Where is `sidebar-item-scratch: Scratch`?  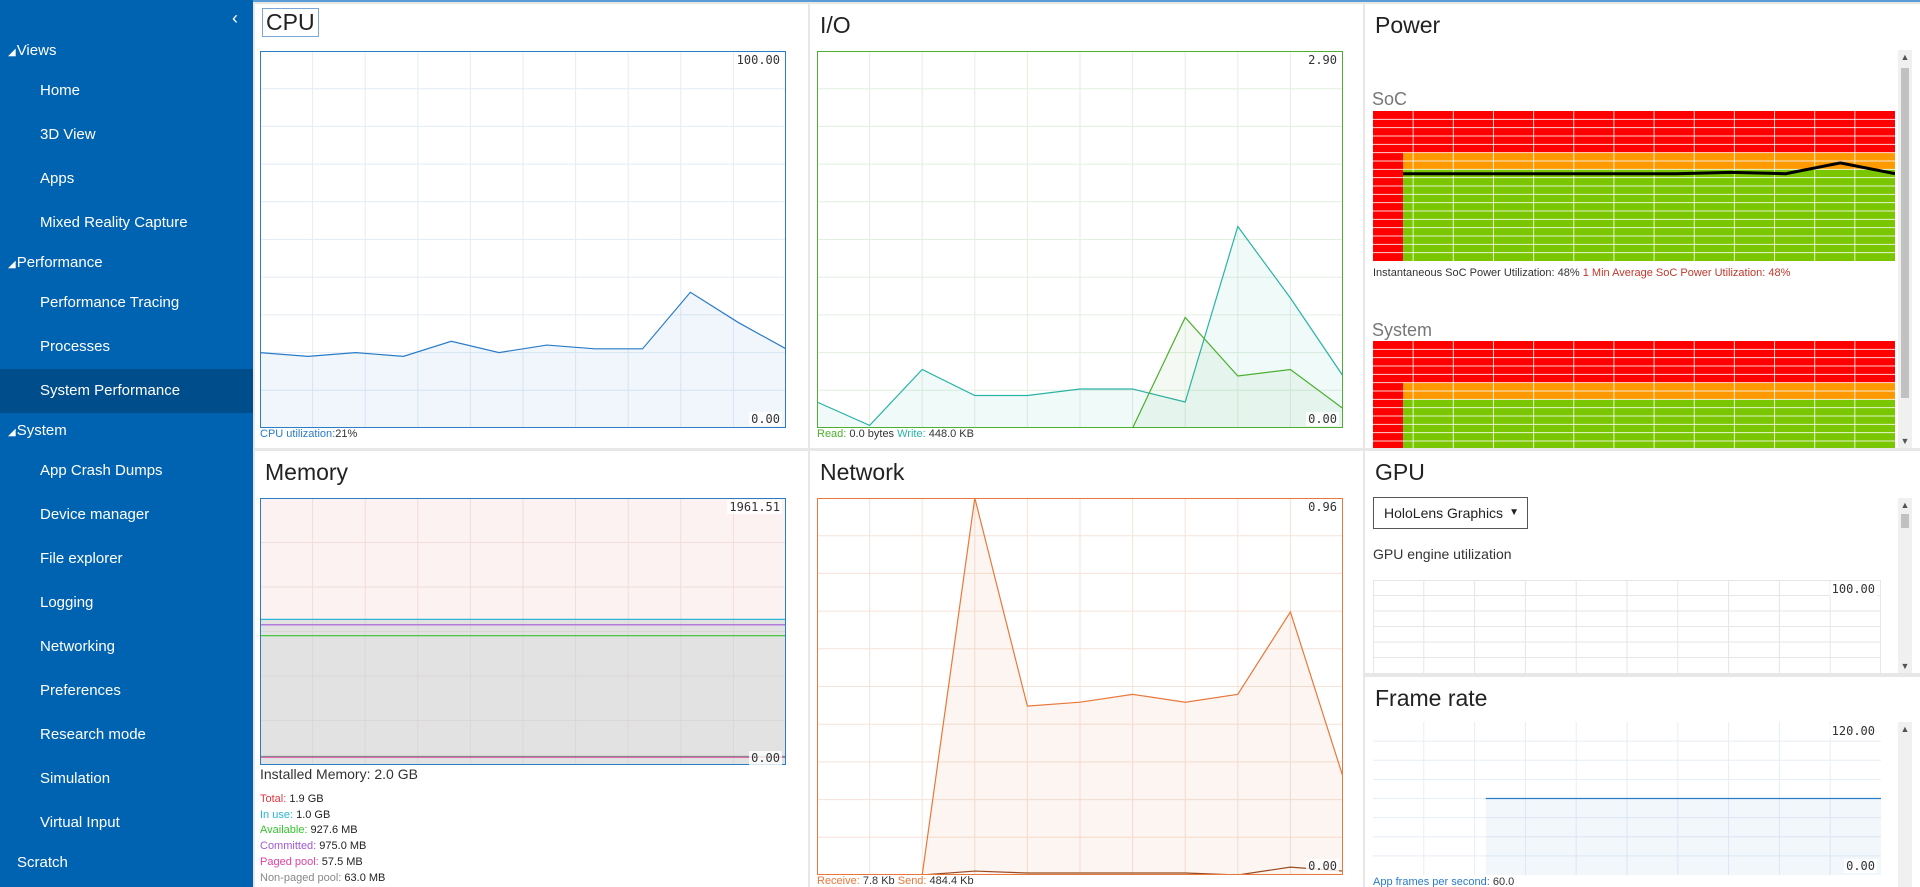 sidebar-item-scratch: Scratch is located at coordinates (42, 863).